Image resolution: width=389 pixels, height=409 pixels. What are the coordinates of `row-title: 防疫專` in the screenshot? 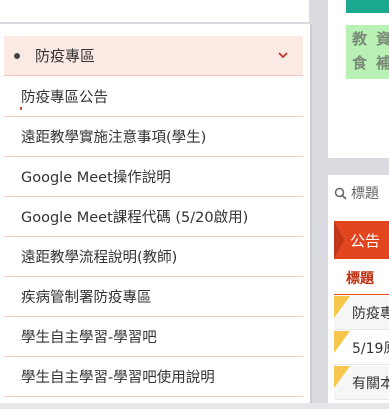 It's located at (370, 313).